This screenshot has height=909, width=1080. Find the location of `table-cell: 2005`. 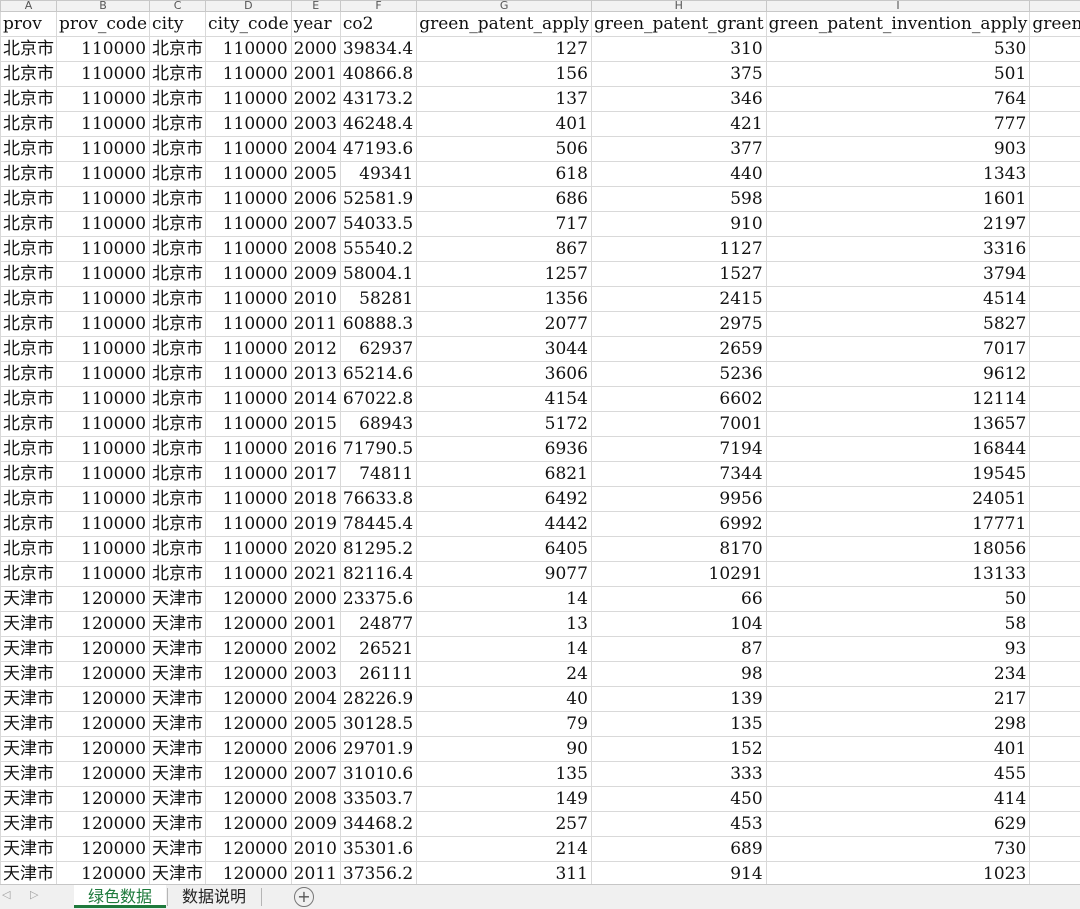

table-cell: 2005 is located at coordinates (315, 724).